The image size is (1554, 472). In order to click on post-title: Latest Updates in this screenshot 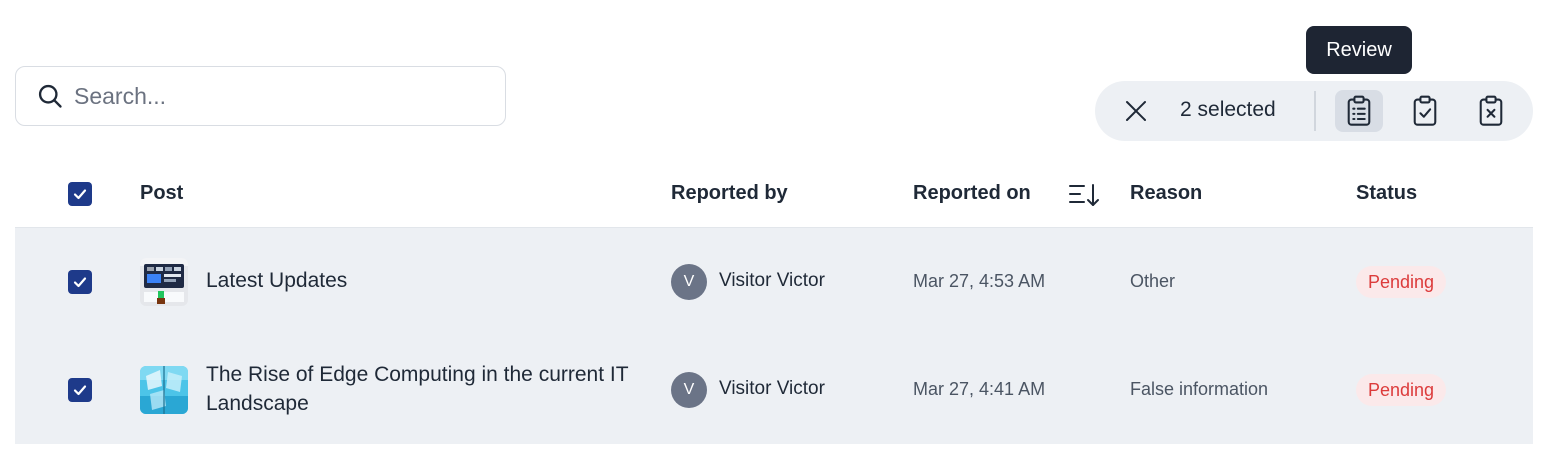, I will do `click(436, 280)`.